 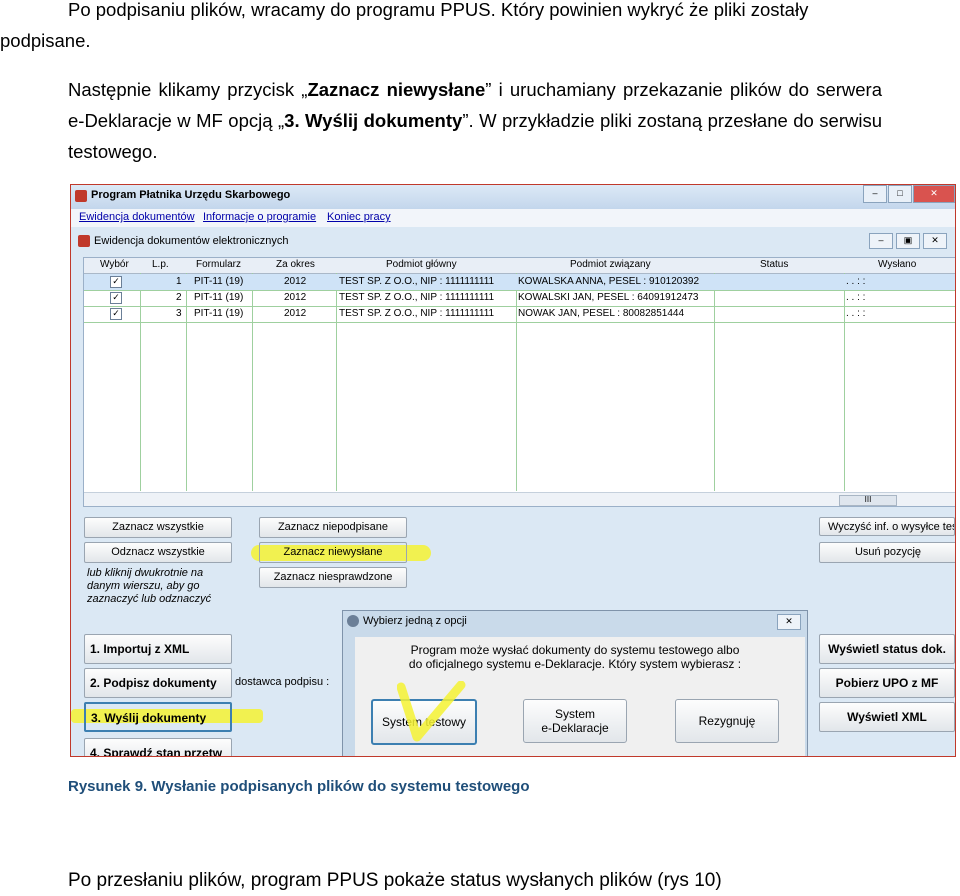 I want to click on cancel-button: Rezygnuję, so click(x=727, y=721).